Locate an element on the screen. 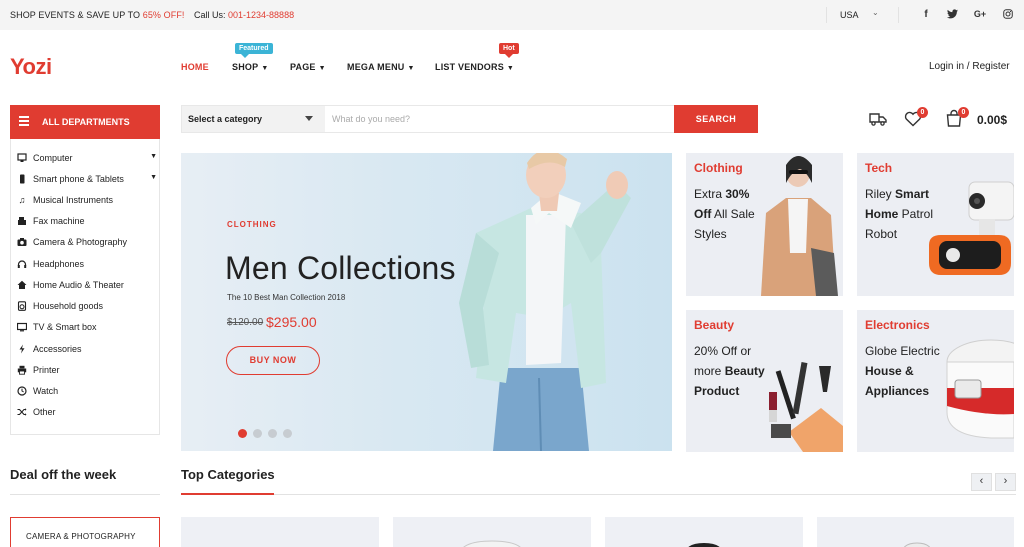 Image resolution: width=1024 pixels, height=547 pixels. buy-now-button: BUY NOW is located at coordinates (273, 360).